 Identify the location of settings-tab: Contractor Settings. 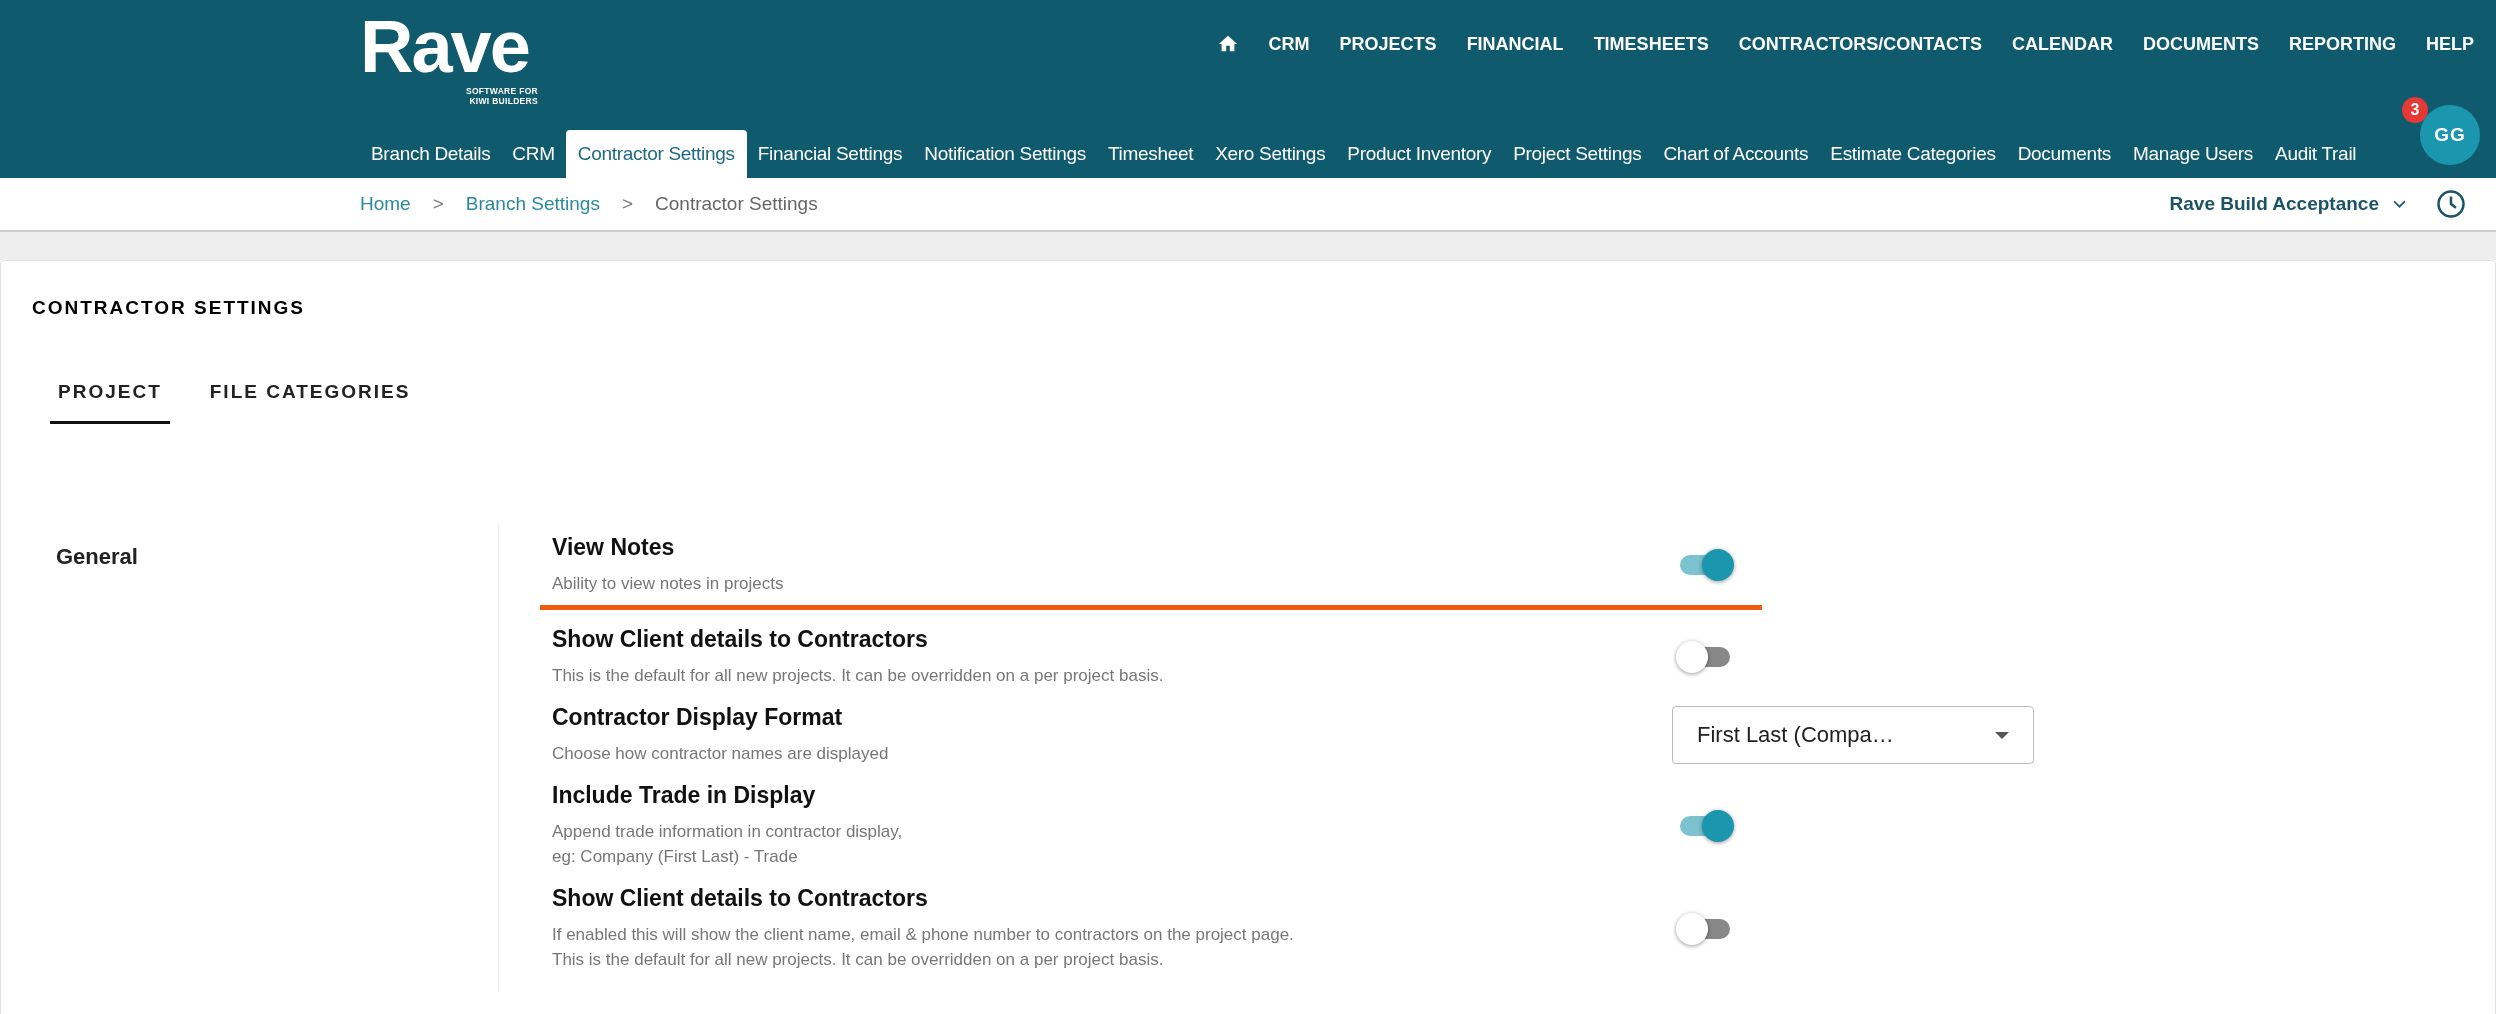
(656, 154).